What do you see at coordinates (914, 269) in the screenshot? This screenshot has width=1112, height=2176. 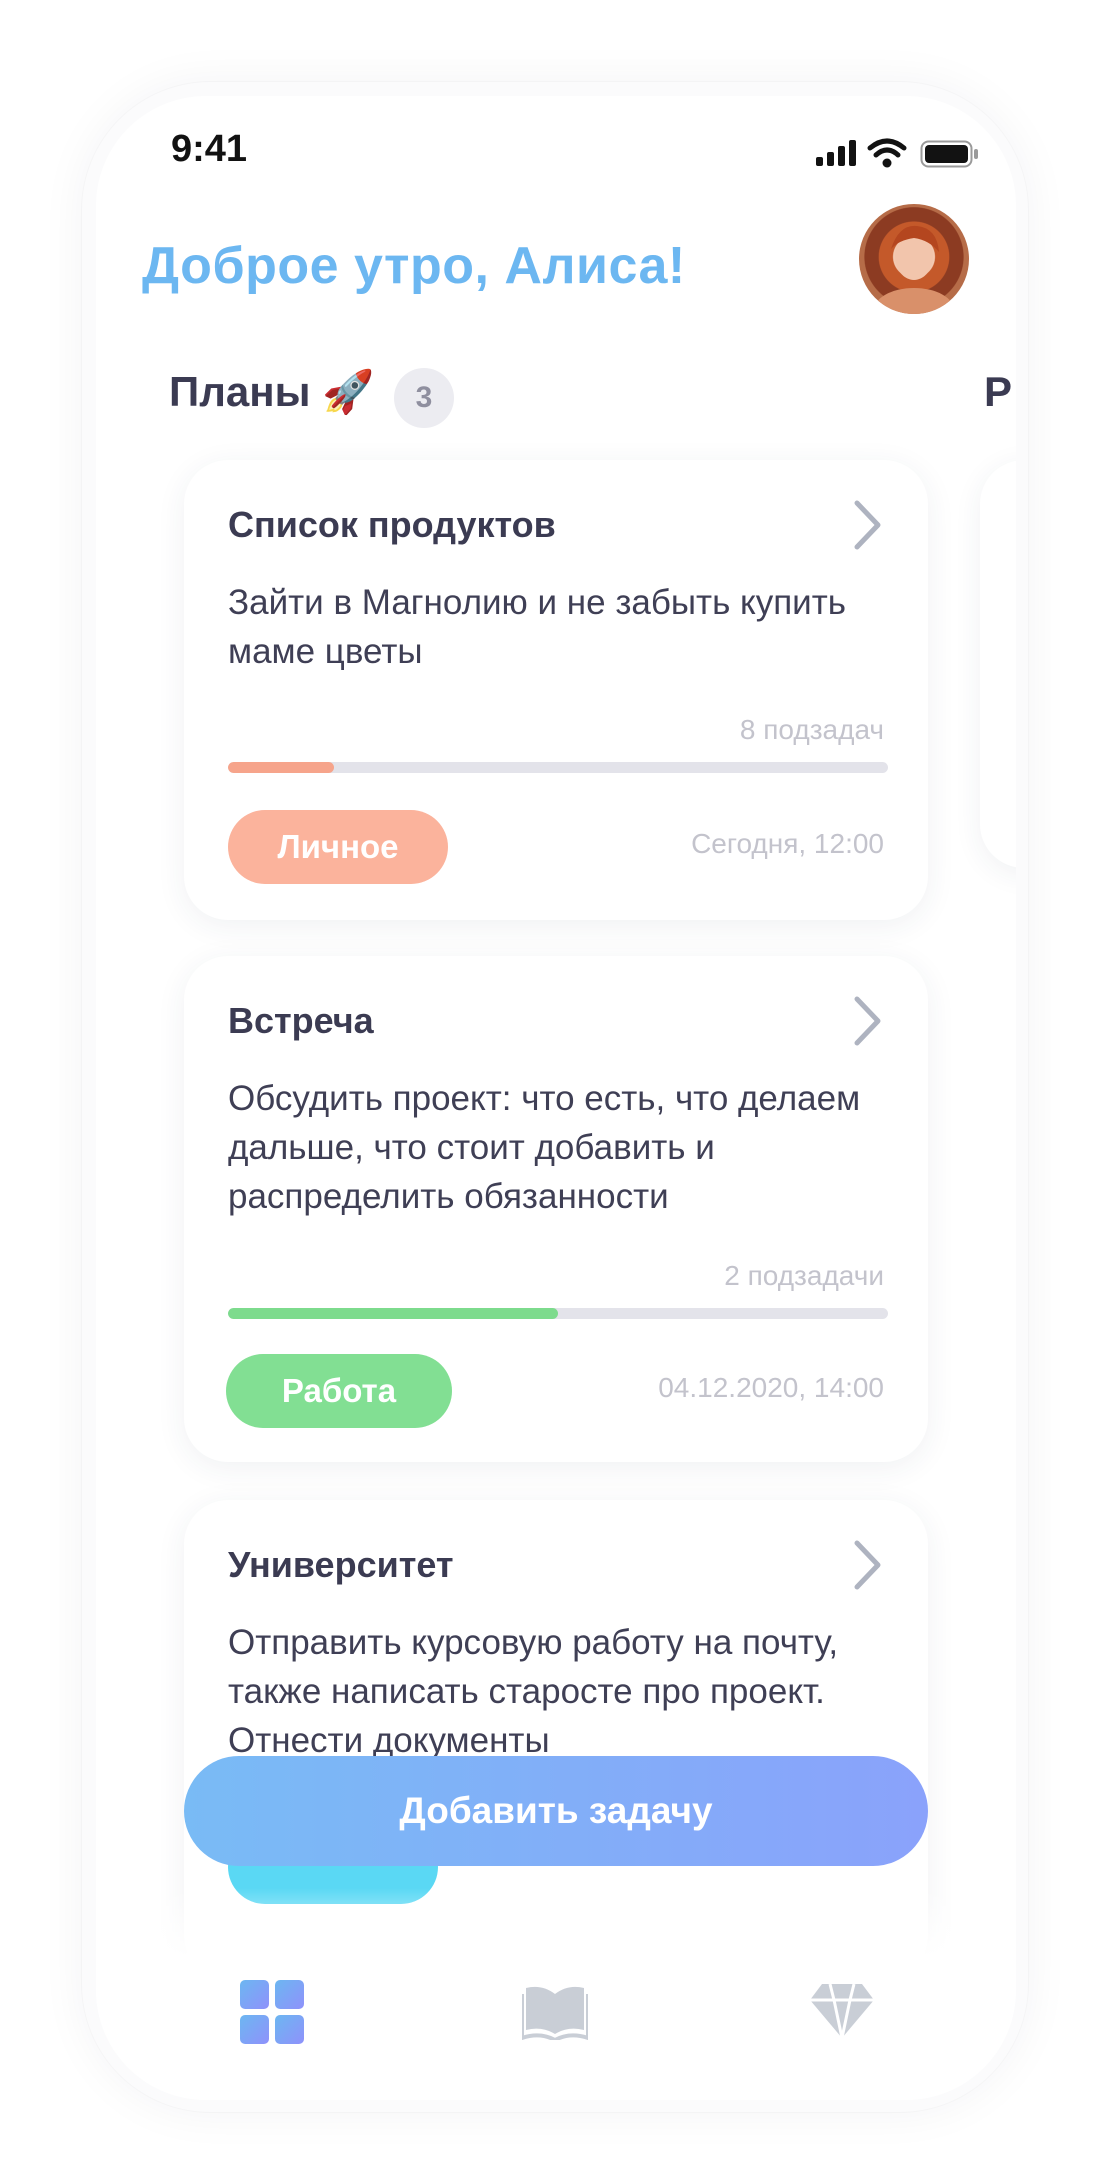 I see `avatar-portrait` at bounding box center [914, 269].